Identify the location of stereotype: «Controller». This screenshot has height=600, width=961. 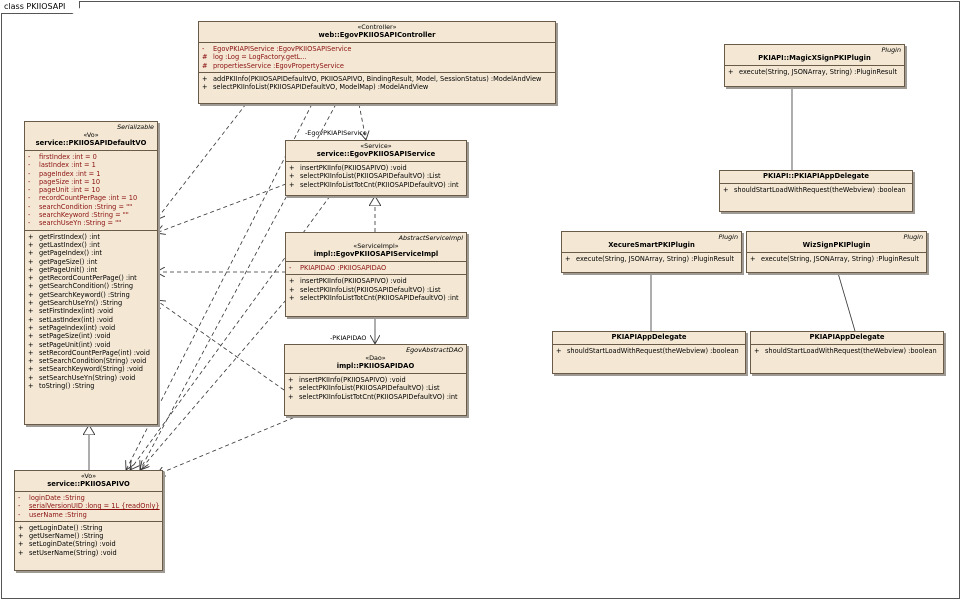
(377, 27).